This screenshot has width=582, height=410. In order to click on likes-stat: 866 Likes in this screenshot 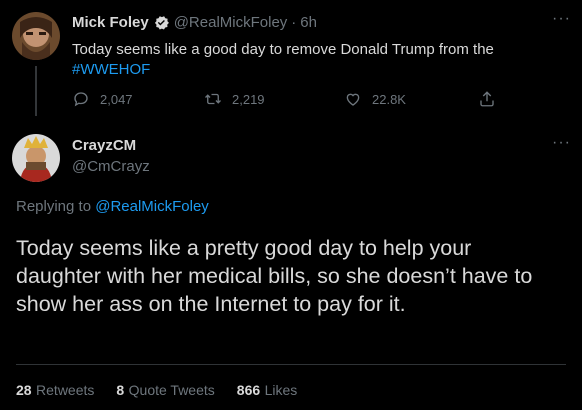, I will do `click(267, 391)`.